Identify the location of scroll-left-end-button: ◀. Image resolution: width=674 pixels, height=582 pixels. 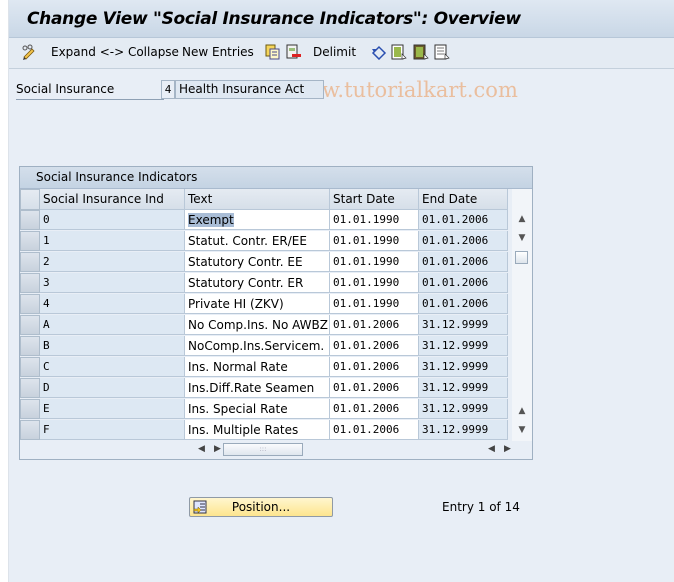
(491, 449).